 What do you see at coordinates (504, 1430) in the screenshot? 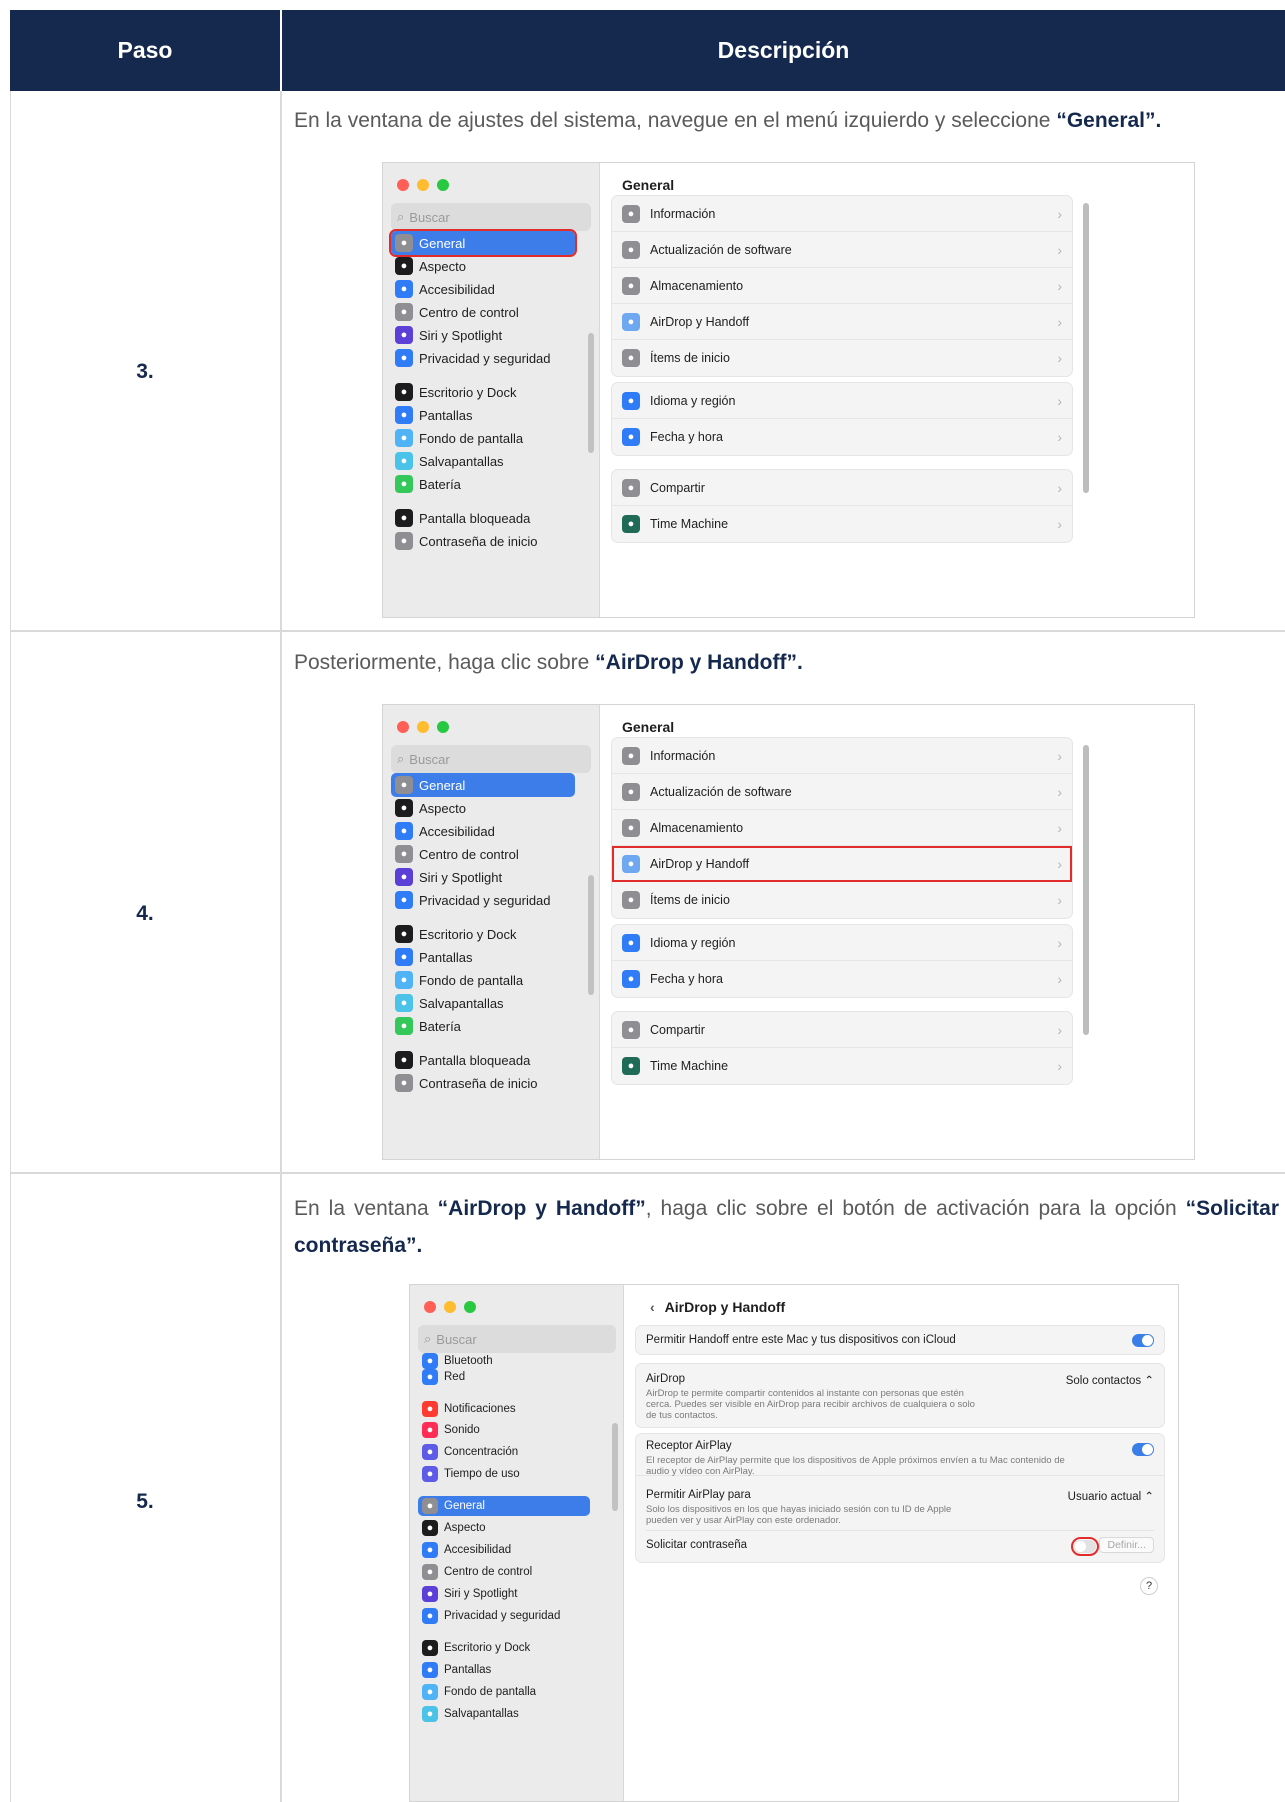
I see `sidebar-item: ● Sonido` at bounding box center [504, 1430].